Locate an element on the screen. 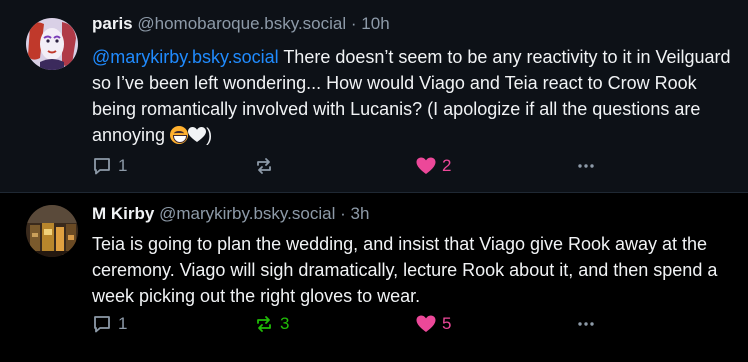  post-header: M Kirby @marykirby.bsky.social · 3h is located at coordinates (230, 214).